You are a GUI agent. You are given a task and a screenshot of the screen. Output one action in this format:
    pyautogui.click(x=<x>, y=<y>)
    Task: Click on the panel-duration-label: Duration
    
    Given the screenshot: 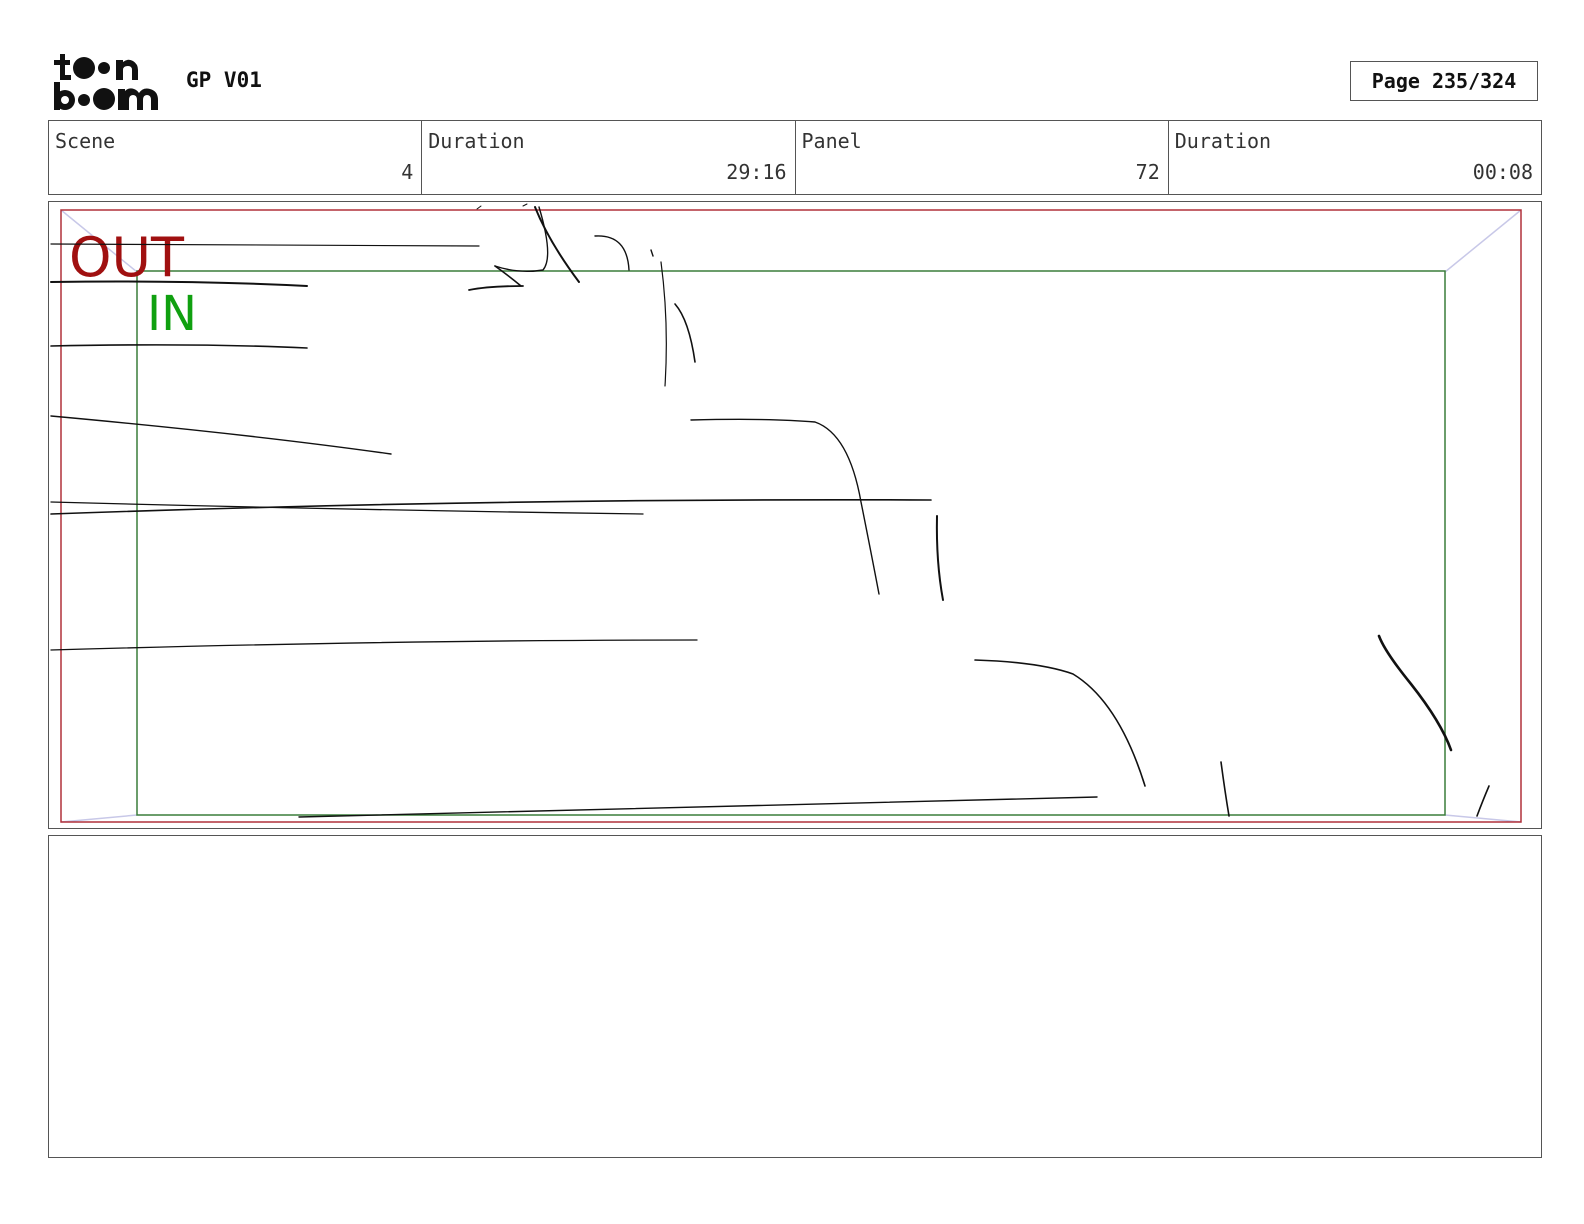 What is the action you would take?
    pyautogui.click(x=1223, y=141)
    